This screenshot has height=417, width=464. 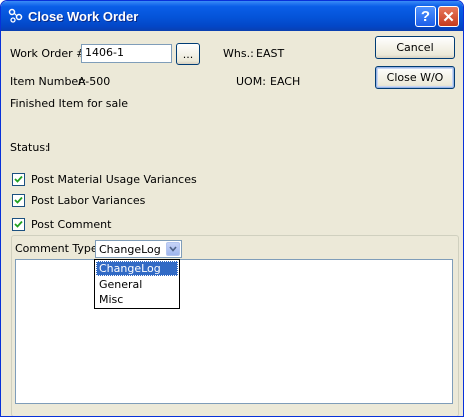 I want to click on post-comment-checkbox, so click(x=18, y=224).